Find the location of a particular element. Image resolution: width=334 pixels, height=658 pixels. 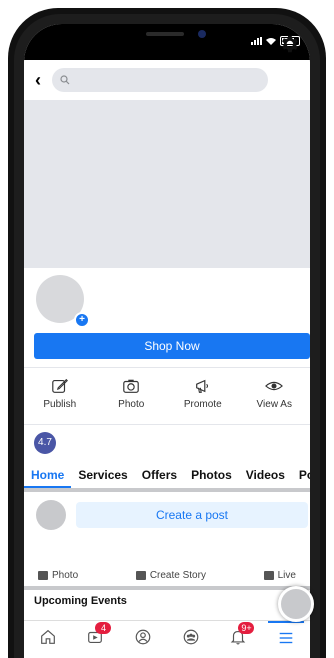

quick-actions: Publish Photo Promote View As is located at coordinates (167, 395).